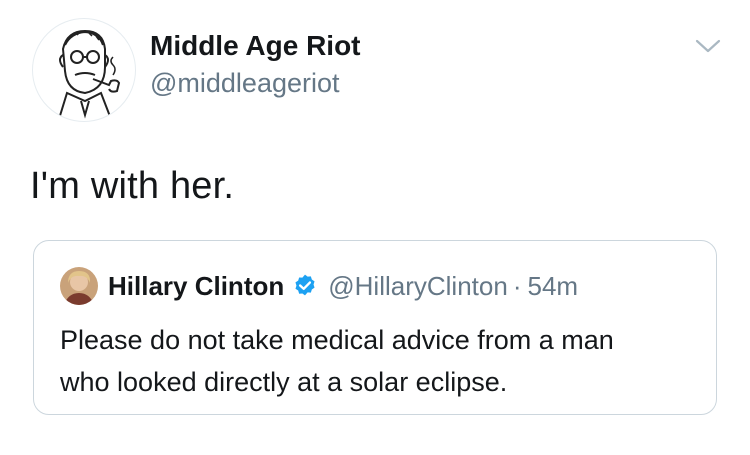 This screenshot has width=750, height=455. What do you see at coordinates (552, 286) in the screenshot?
I see `quoted-tweet-timestamp: 54m` at bounding box center [552, 286].